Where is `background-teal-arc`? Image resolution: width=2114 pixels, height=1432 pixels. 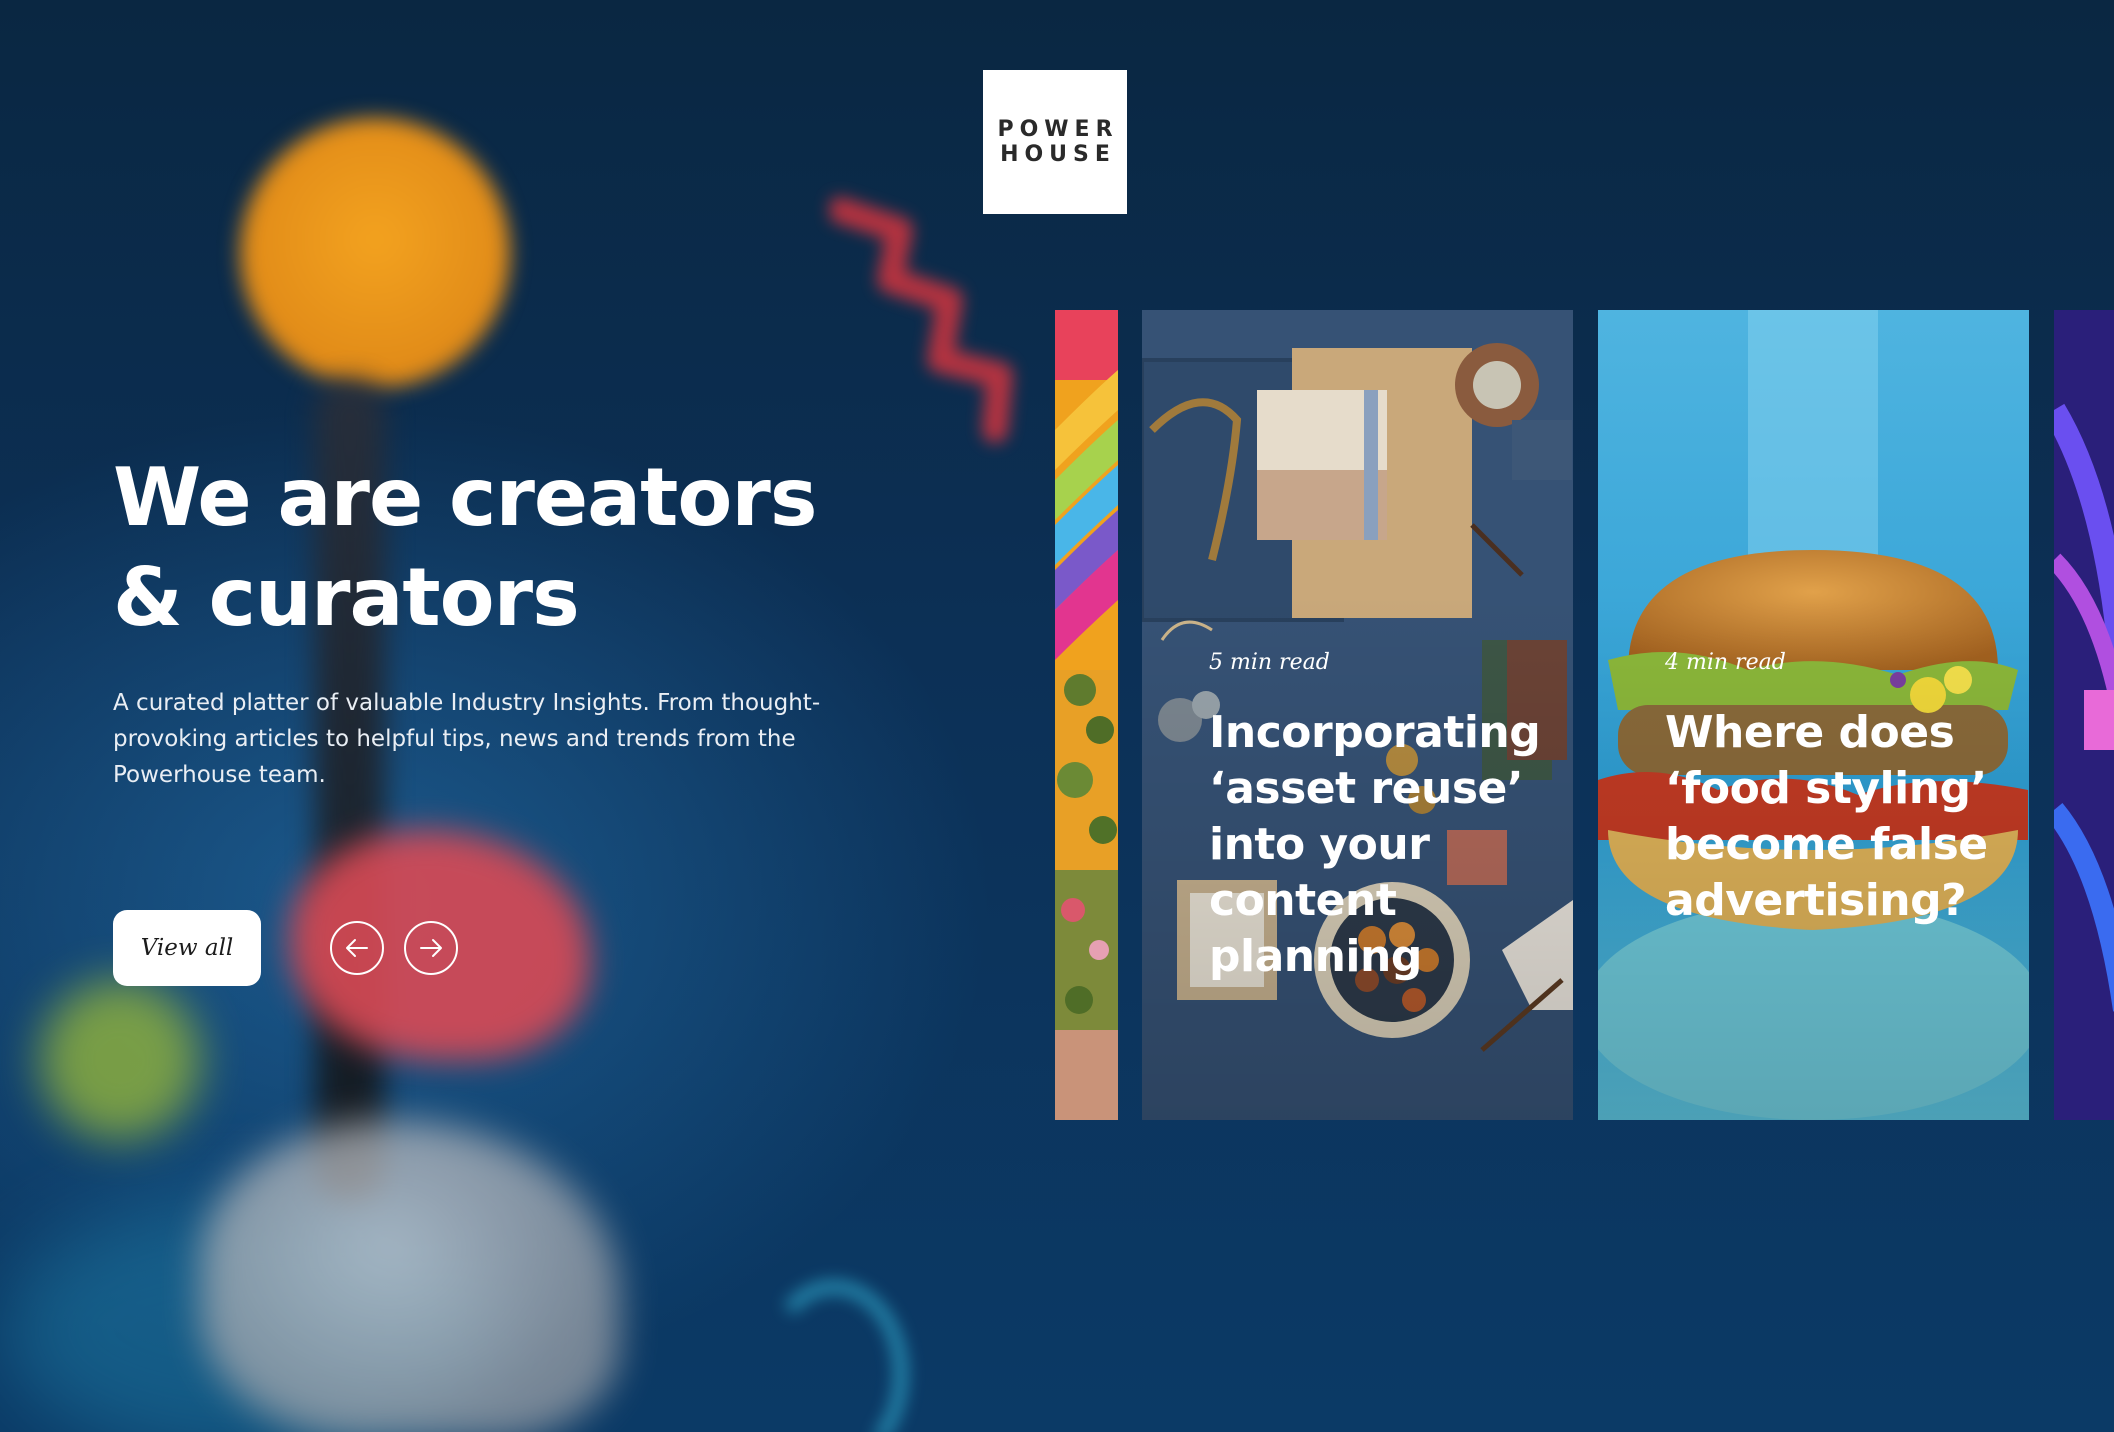
background-teal-arc is located at coordinates (834, 1356).